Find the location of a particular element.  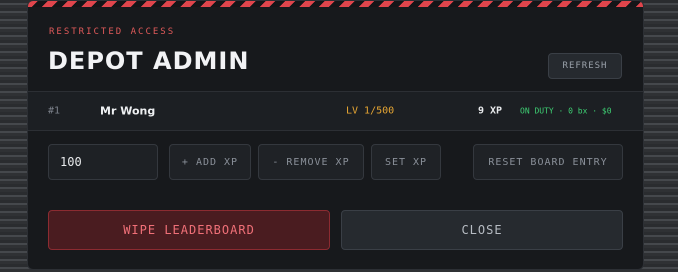

entry-xp: 9 XP is located at coordinates (490, 111).